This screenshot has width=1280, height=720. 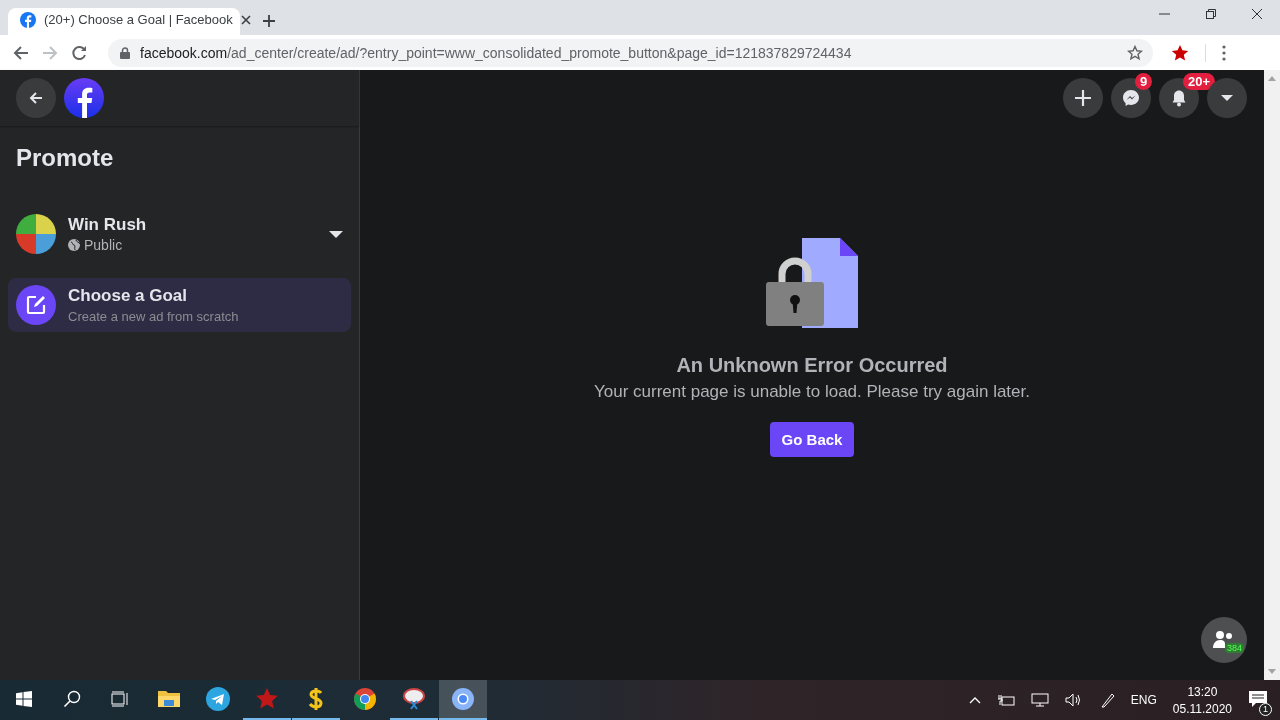 What do you see at coordinates (812, 392) in the screenshot?
I see `error-message: Your current page is unable to load. Please try again later.` at bounding box center [812, 392].